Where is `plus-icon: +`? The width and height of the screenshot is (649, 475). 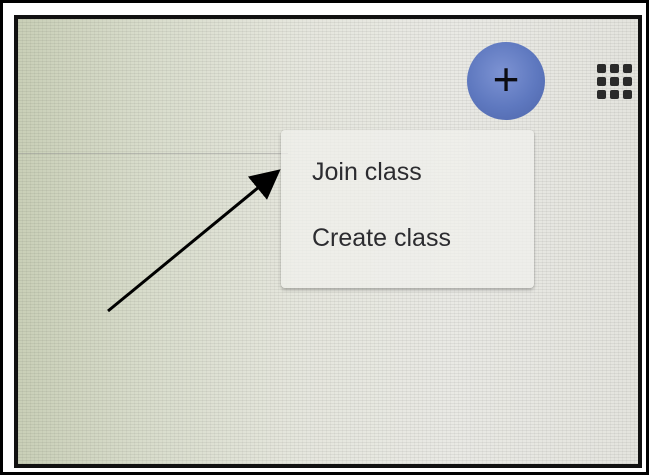 plus-icon: + is located at coordinates (506, 79).